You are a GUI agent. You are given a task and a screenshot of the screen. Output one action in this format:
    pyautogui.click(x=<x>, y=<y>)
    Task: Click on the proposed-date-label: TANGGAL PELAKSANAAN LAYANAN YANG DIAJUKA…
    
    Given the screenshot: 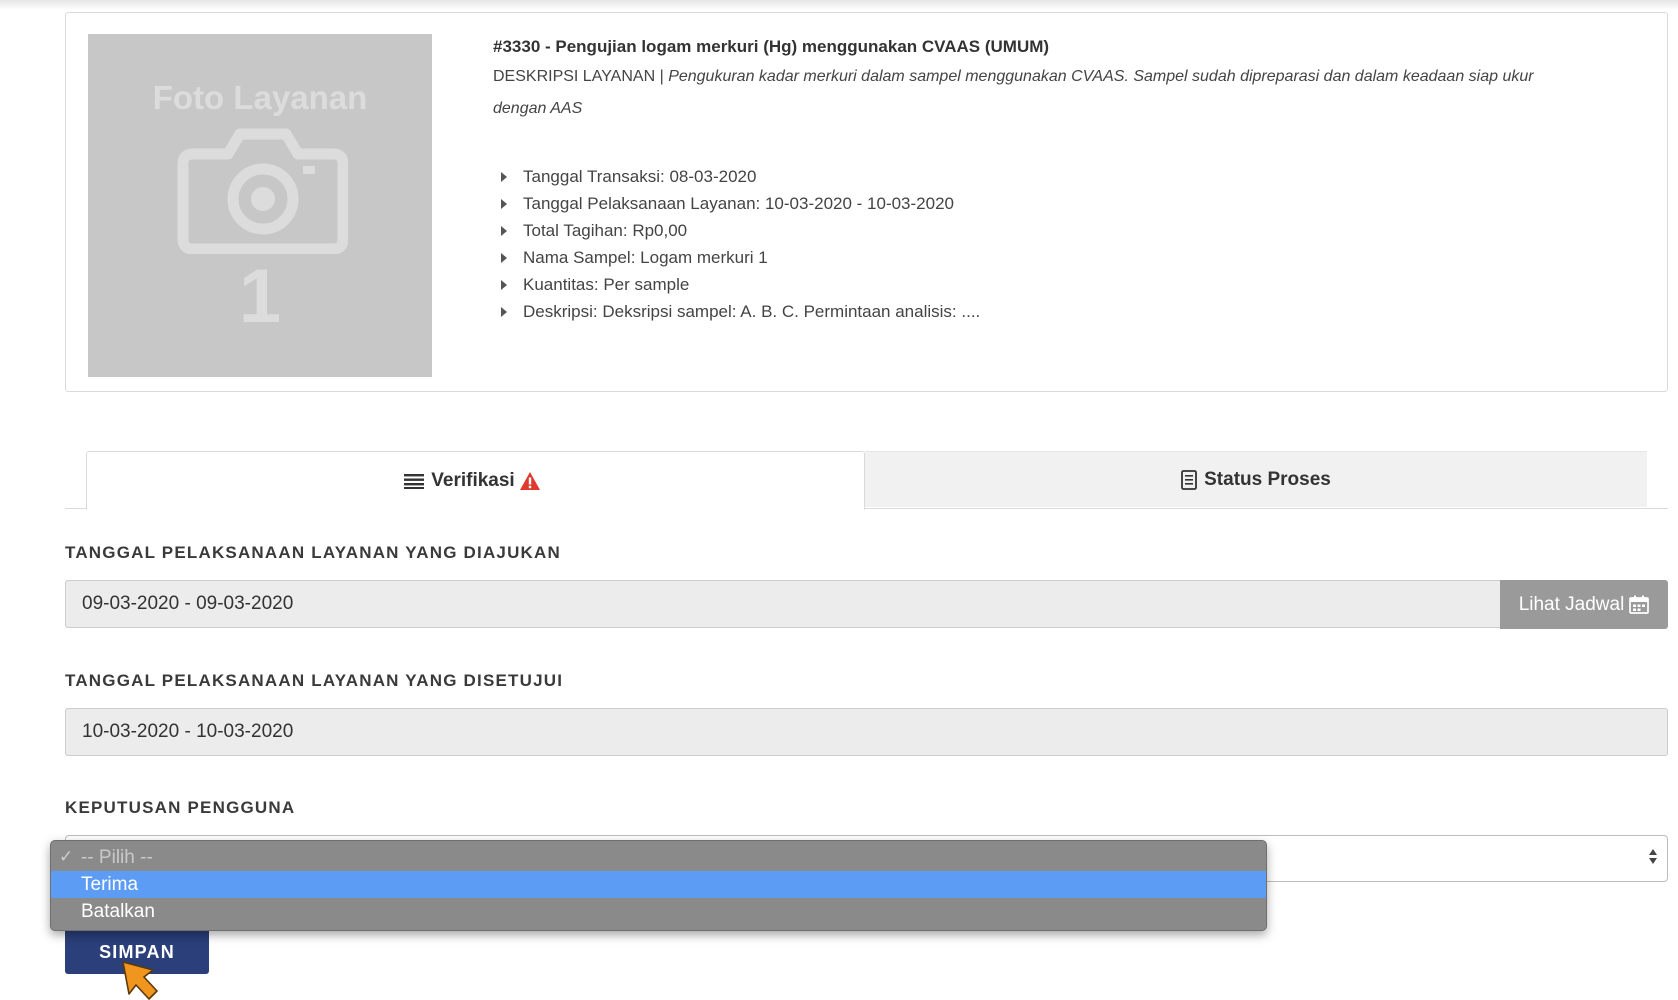 What is the action you would take?
    pyautogui.click(x=313, y=552)
    